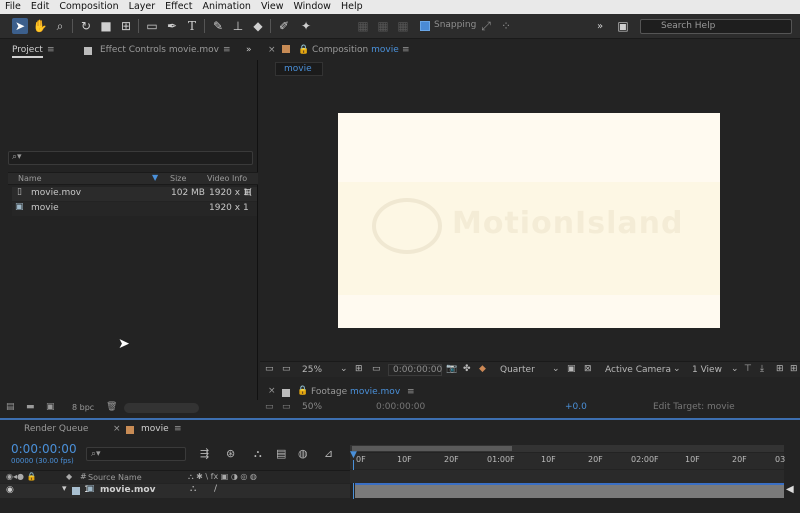 The width and height of the screenshot is (800, 513). I want to click on transparency-grid-icon: ⊠, so click(588, 369).